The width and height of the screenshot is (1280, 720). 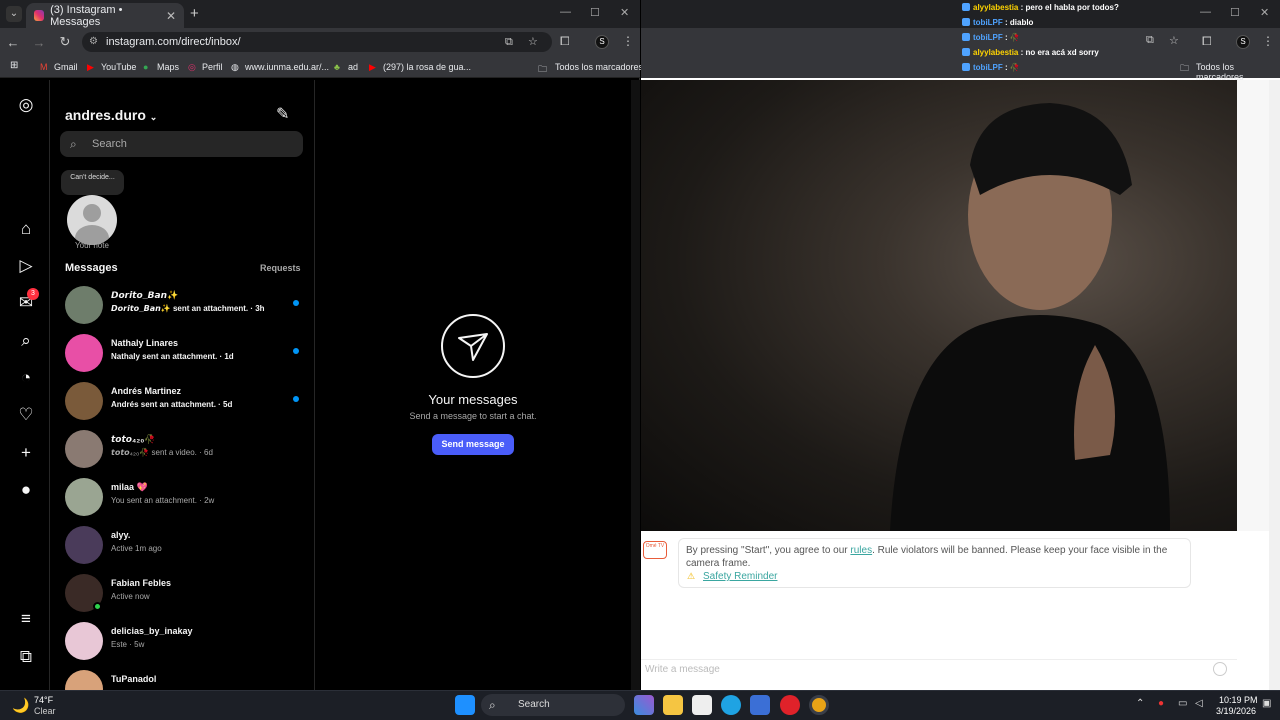 I want to click on conversation-row: 𝙩𝙤𝙩𝙤₄₂₀🥀 𝙩𝙤𝙩𝙤₄₂₀🥀 sent a video. · 6d, so click(x=182, y=448).